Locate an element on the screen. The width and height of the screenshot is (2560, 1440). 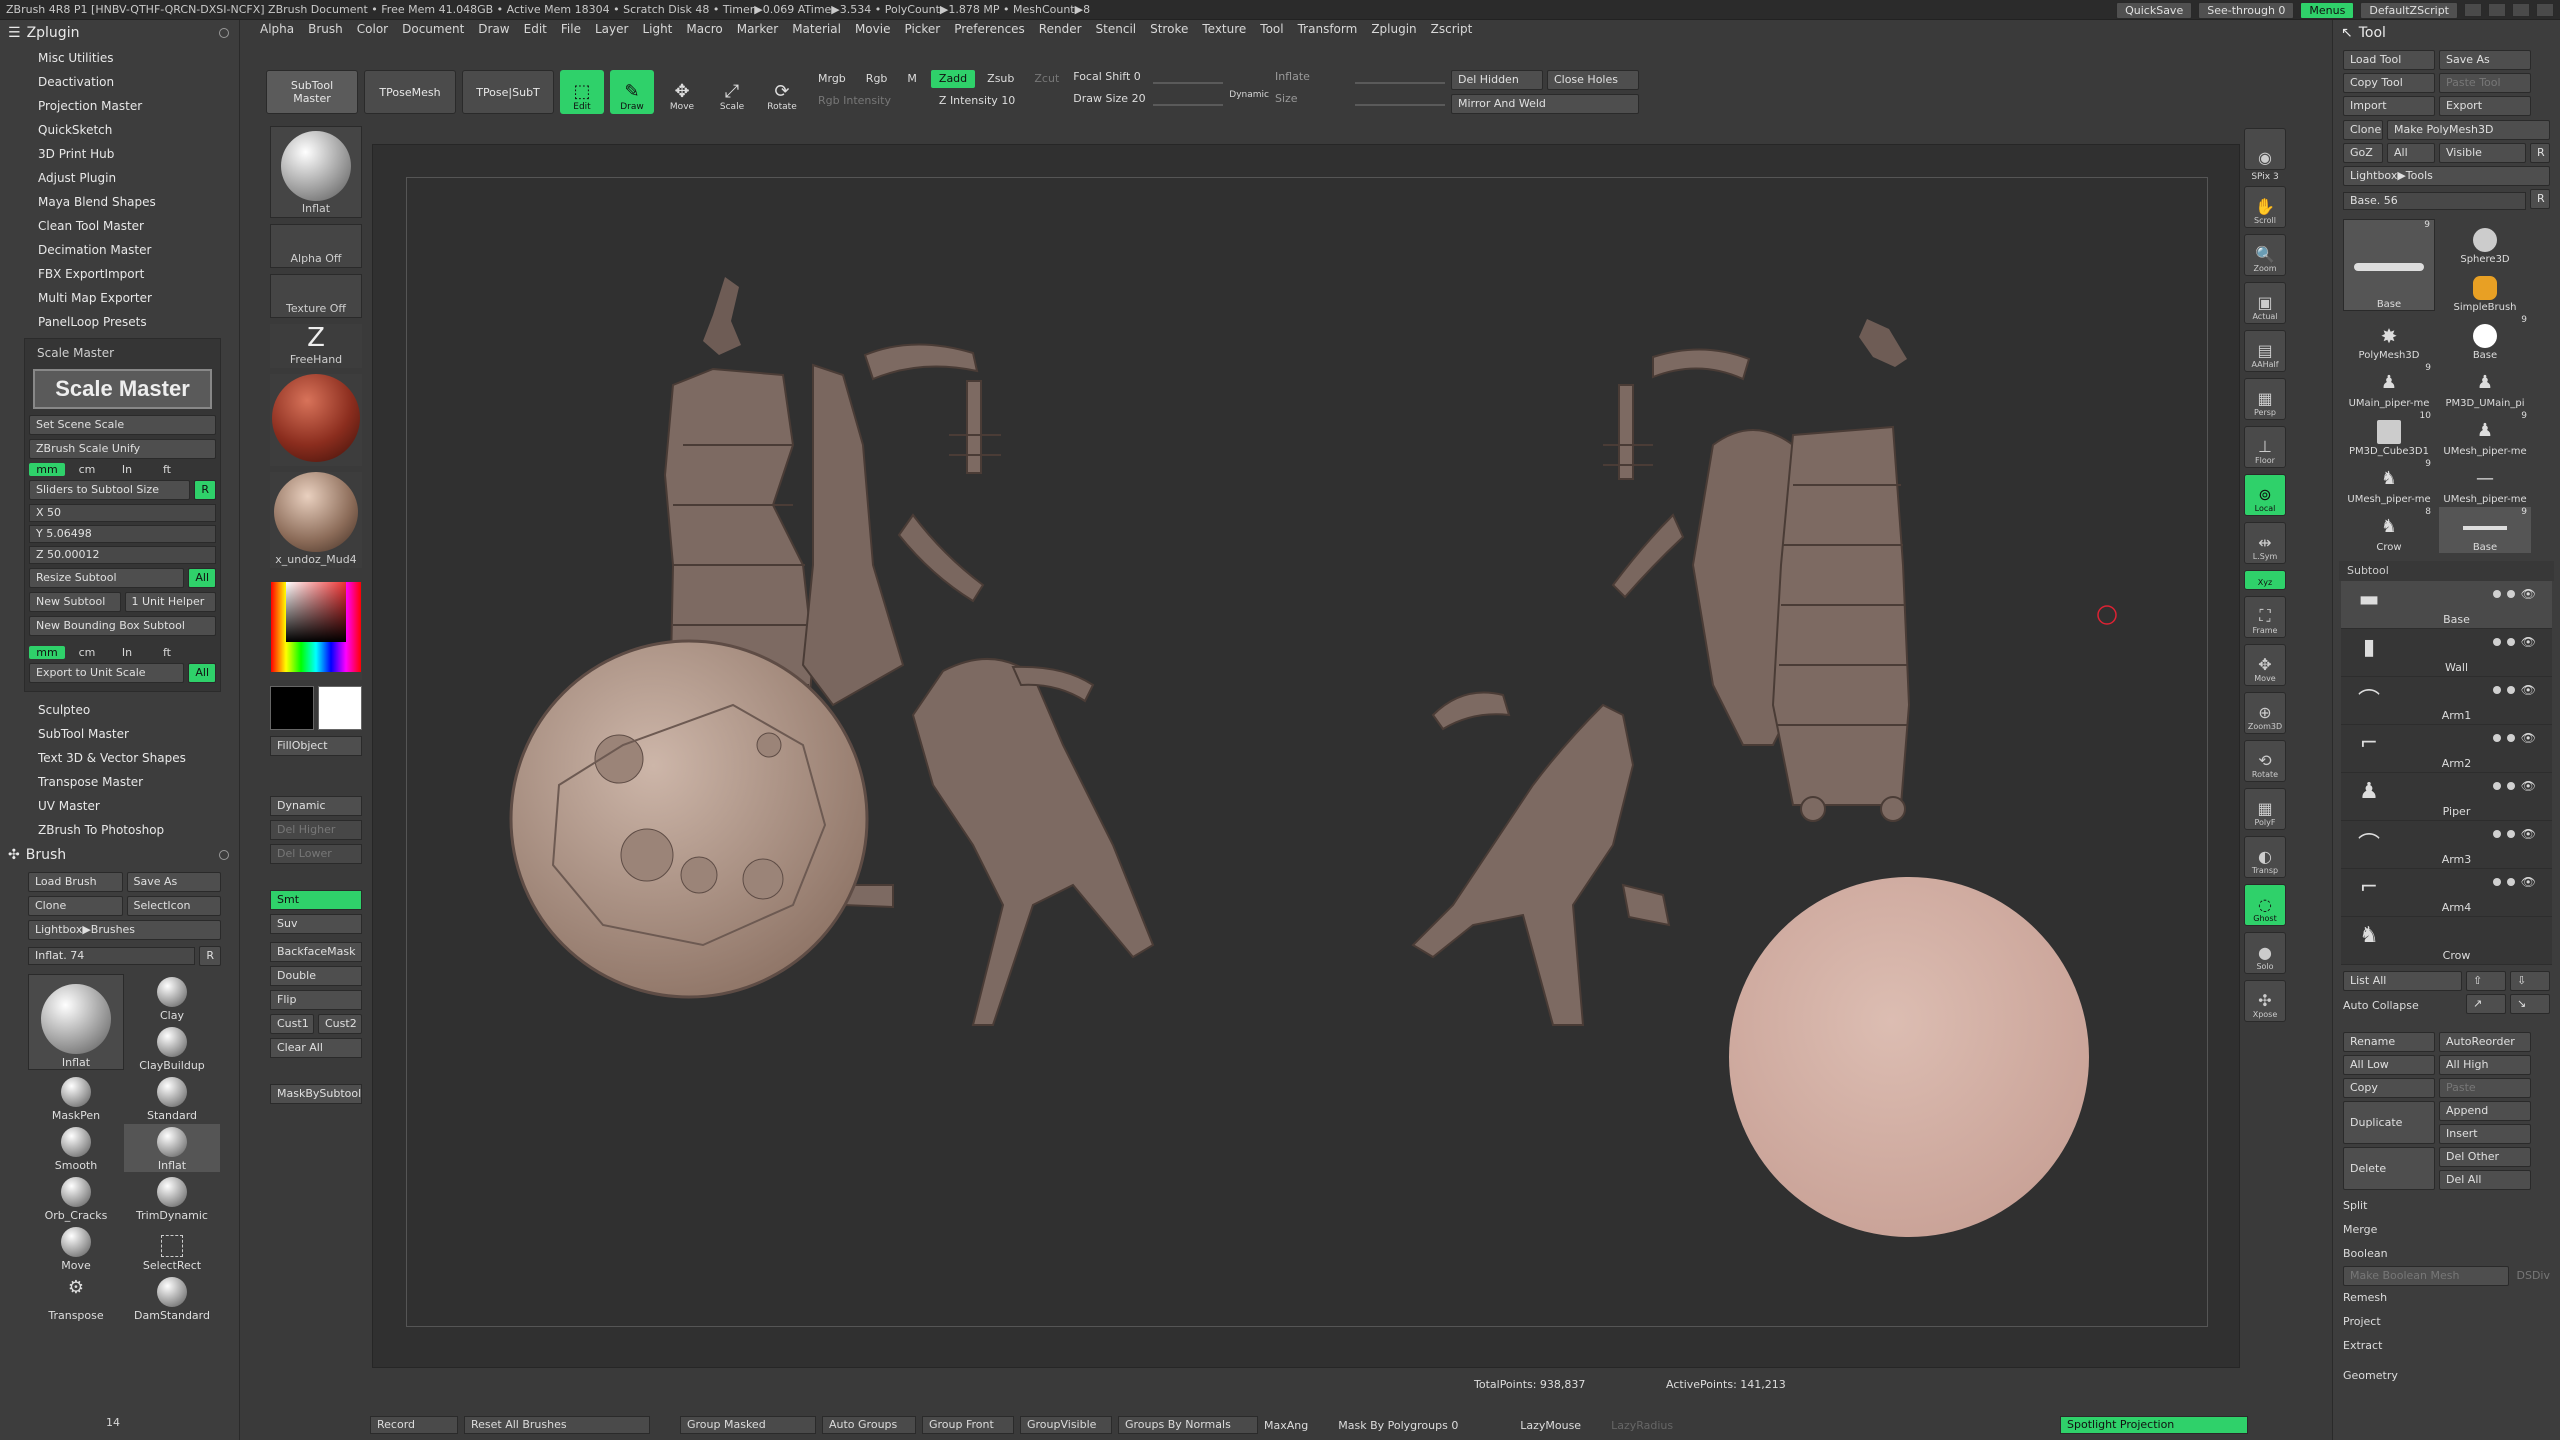
fill-object-button: FillObject is located at coordinates (316, 746).